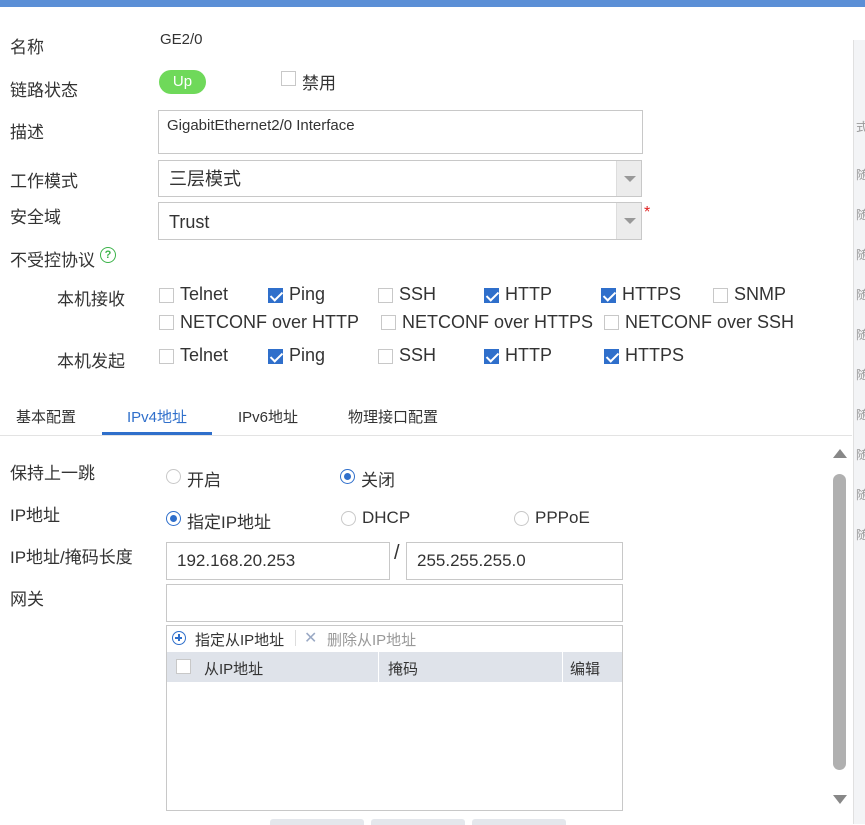 This screenshot has height=825, width=865. I want to click on ip-pppoe-radio, so click(521, 518).